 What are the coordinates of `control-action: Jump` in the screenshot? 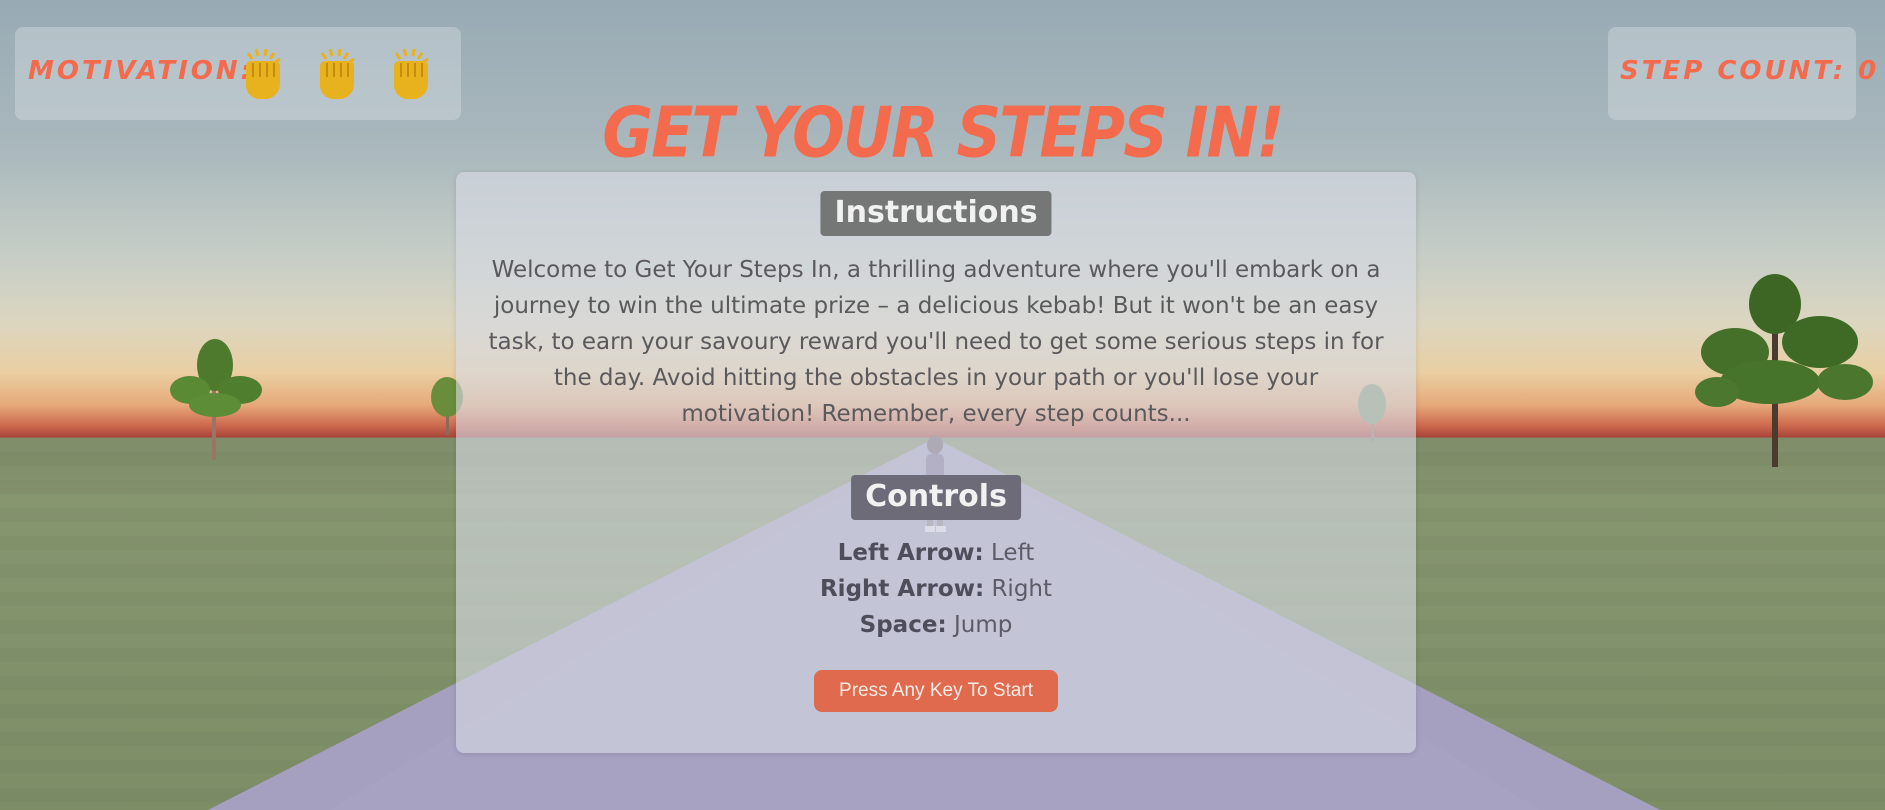 It's located at (983, 625).